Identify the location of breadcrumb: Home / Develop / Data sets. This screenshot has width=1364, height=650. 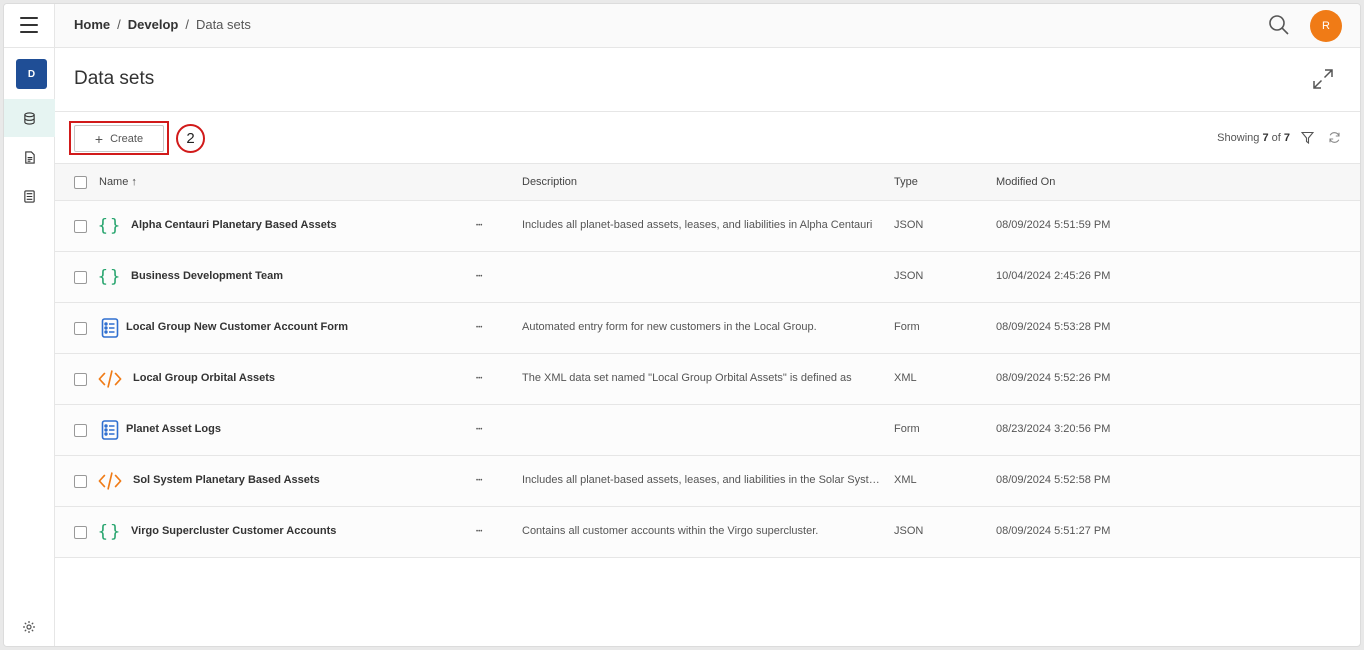
(162, 24).